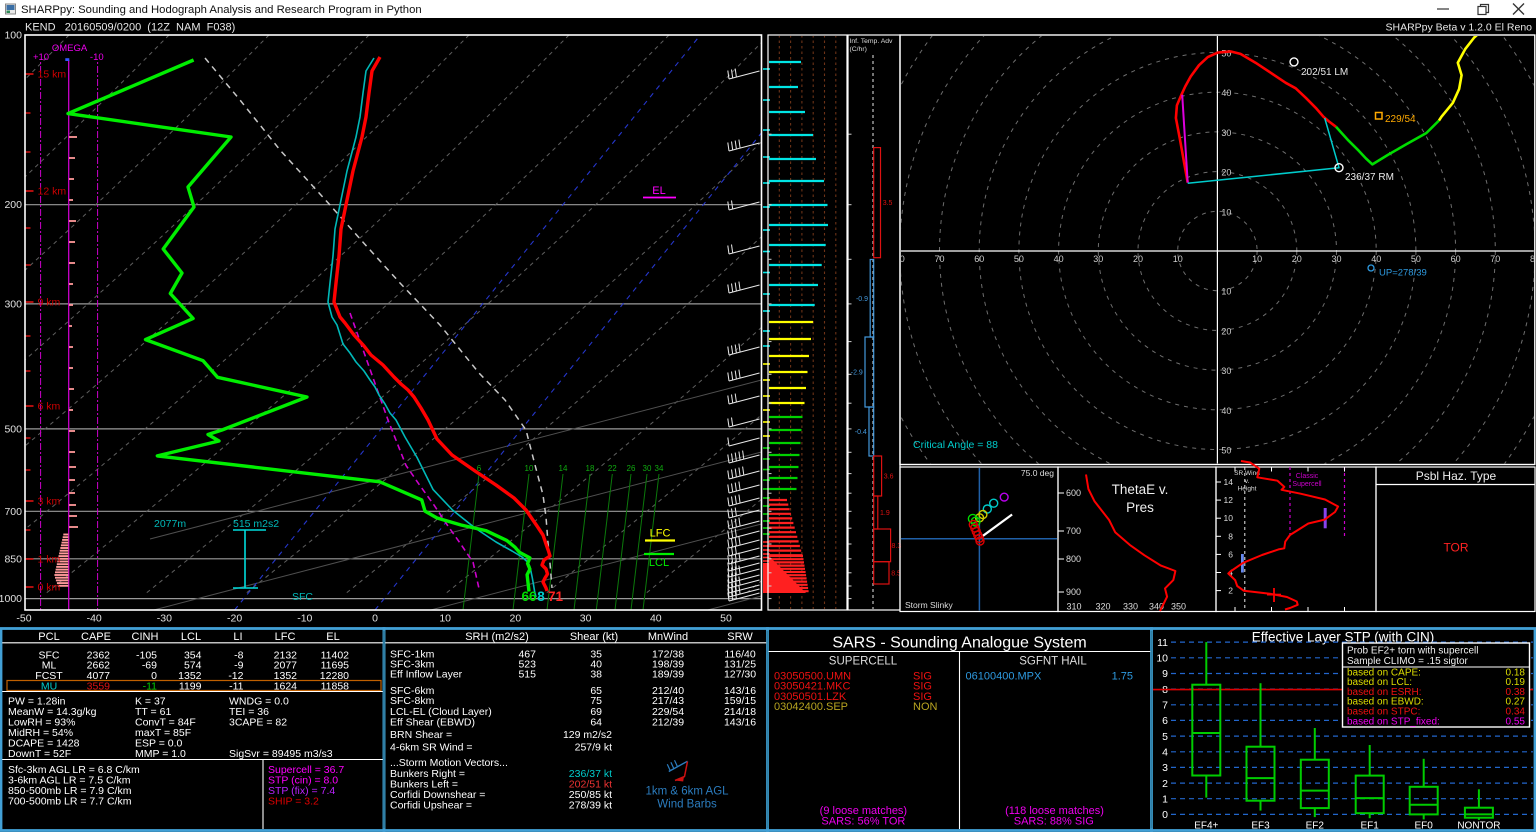 Image resolution: width=1536 pixels, height=832 pixels. Describe the element at coordinates (529, 596) in the screenshot. I see `svg-text: 66` at that location.